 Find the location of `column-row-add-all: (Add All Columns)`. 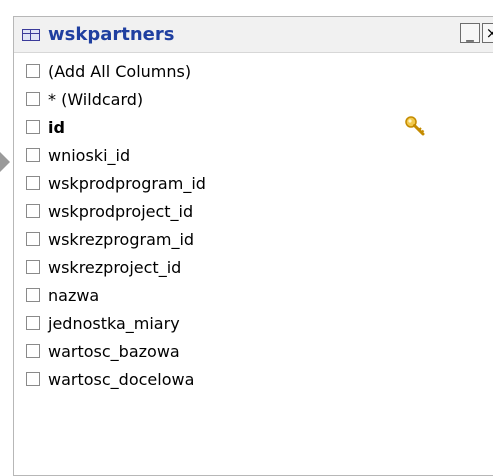

column-row-add-all: (Add All Columns) is located at coordinates (253, 71).